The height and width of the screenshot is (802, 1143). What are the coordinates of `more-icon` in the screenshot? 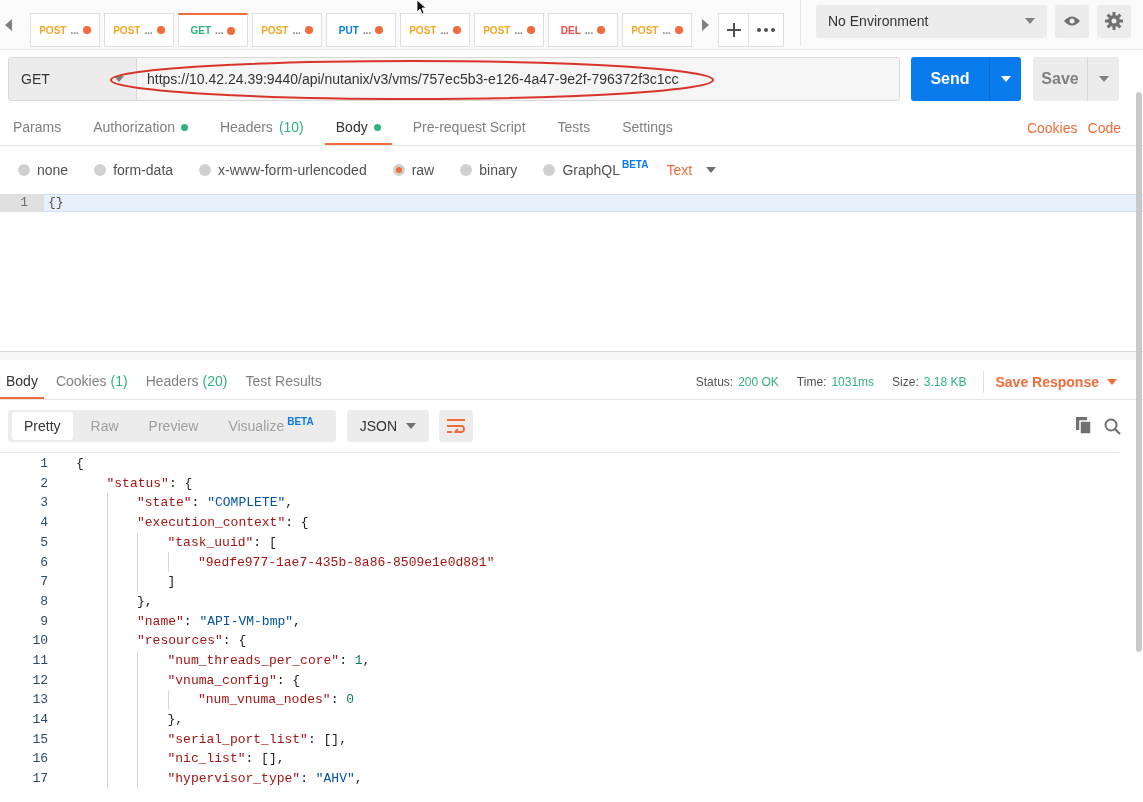 It's located at (766, 30).